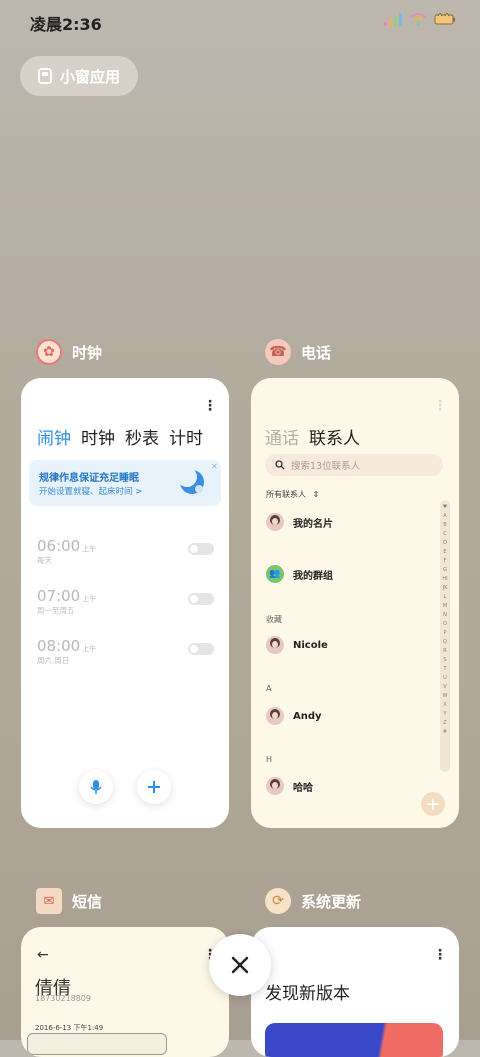 This screenshot has width=480, height=1057. I want to click on alarm-time: 07:00, so click(59, 596).